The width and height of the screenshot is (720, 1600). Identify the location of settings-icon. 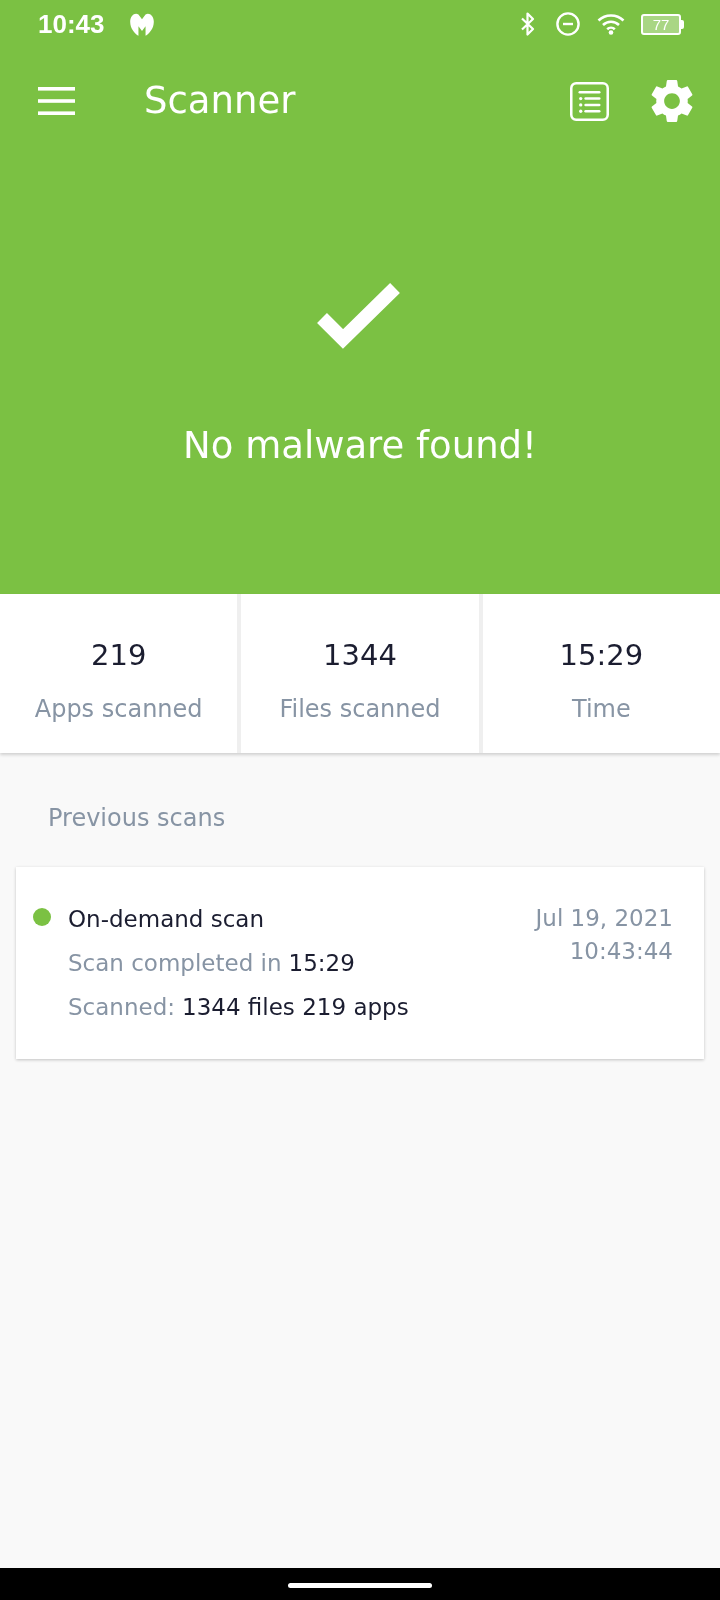
(672, 101).